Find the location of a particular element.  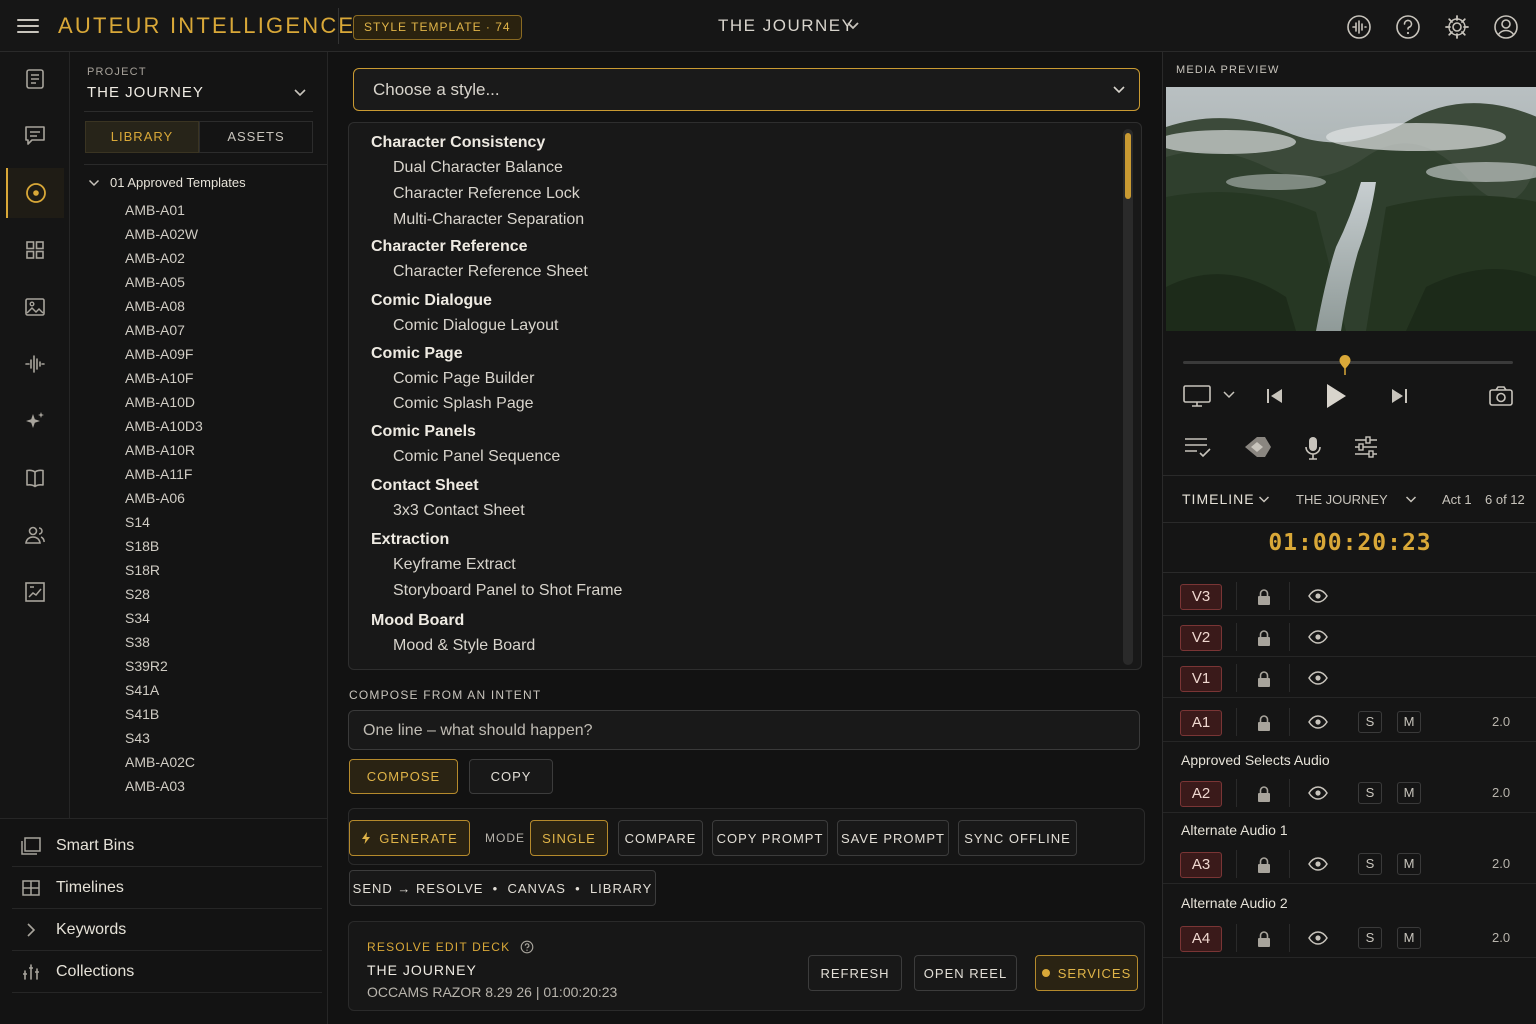

folder-item: 01 Approved Templates is located at coordinates (167, 182).